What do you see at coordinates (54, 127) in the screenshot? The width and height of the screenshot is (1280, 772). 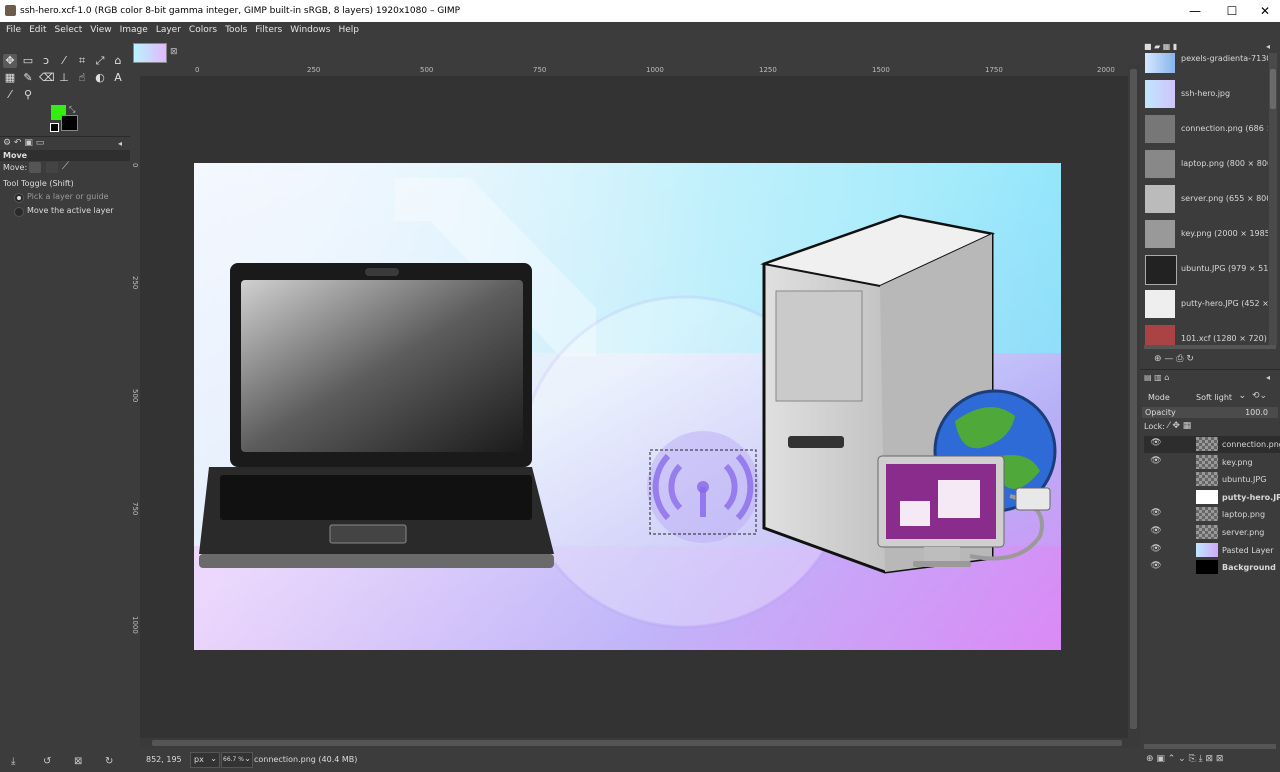 I see `default-colors-icon` at bounding box center [54, 127].